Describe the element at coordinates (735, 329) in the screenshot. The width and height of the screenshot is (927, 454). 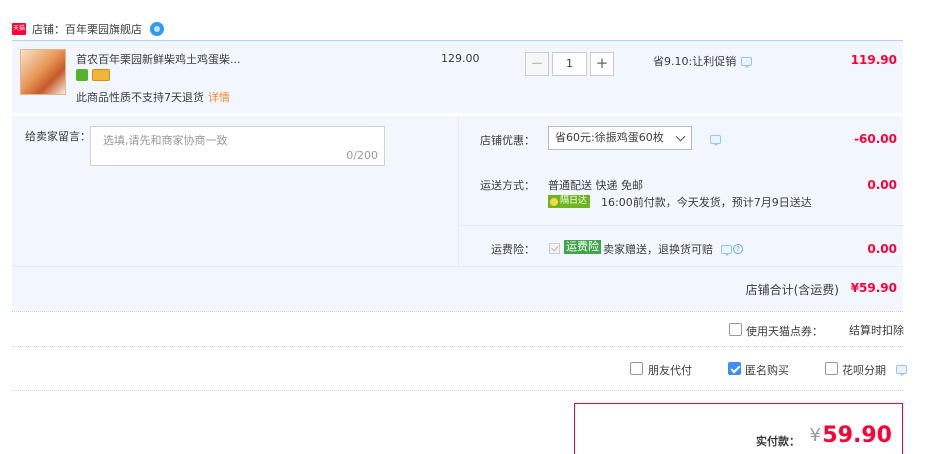
I see `tmall-points-checkbox` at that location.